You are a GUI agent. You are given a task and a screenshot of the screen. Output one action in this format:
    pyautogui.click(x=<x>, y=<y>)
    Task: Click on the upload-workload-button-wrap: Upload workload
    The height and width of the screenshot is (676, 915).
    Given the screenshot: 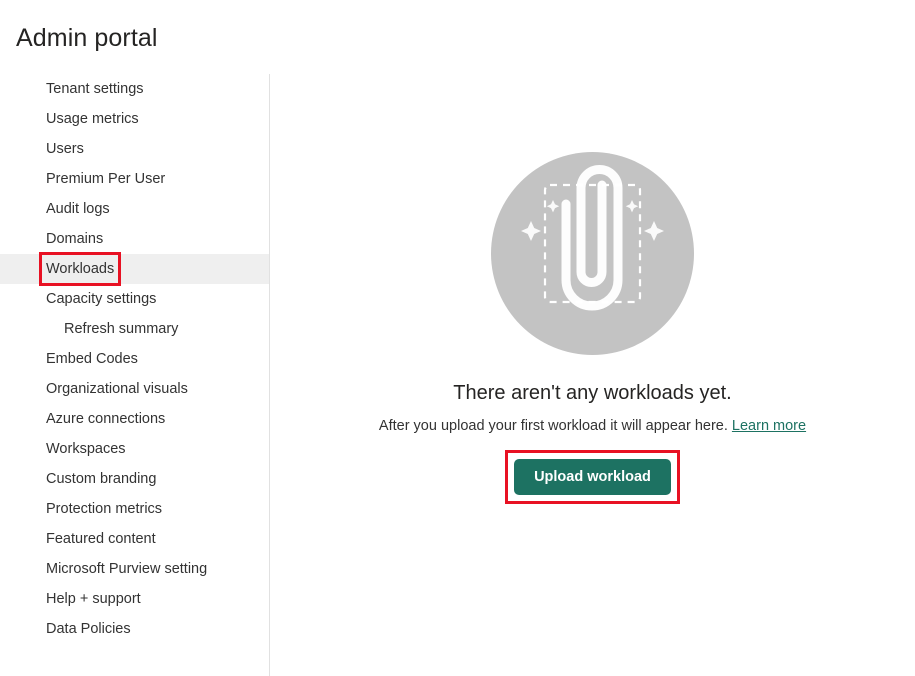 What is the action you would take?
    pyautogui.click(x=592, y=477)
    